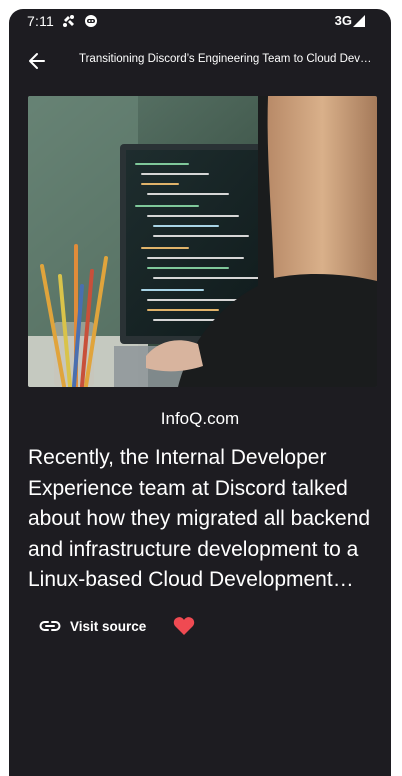  I want to click on network-type: 3G, so click(343, 20).